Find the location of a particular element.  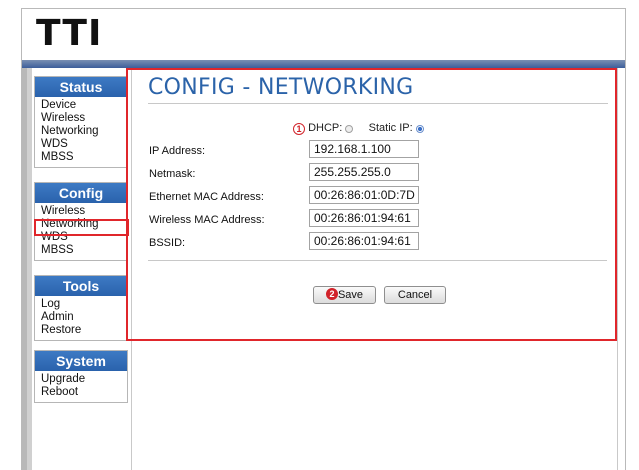

static-ip-radio is located at coordinates (419, 128).